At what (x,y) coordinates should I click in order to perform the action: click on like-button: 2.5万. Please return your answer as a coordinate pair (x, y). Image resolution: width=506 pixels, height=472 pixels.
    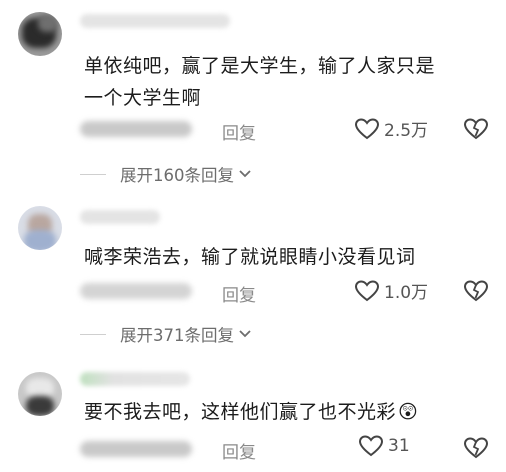
    Looking at the image, I should click on (391, 128).